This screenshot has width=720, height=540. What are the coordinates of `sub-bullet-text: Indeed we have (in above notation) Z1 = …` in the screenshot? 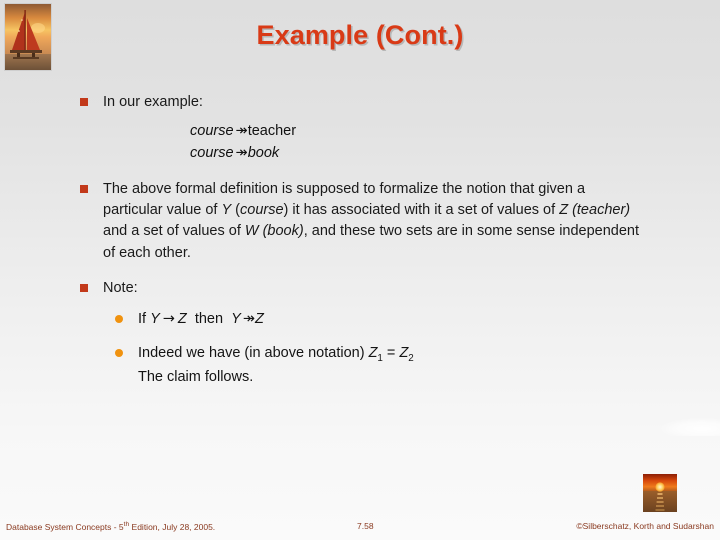 It's located at (276, 365).